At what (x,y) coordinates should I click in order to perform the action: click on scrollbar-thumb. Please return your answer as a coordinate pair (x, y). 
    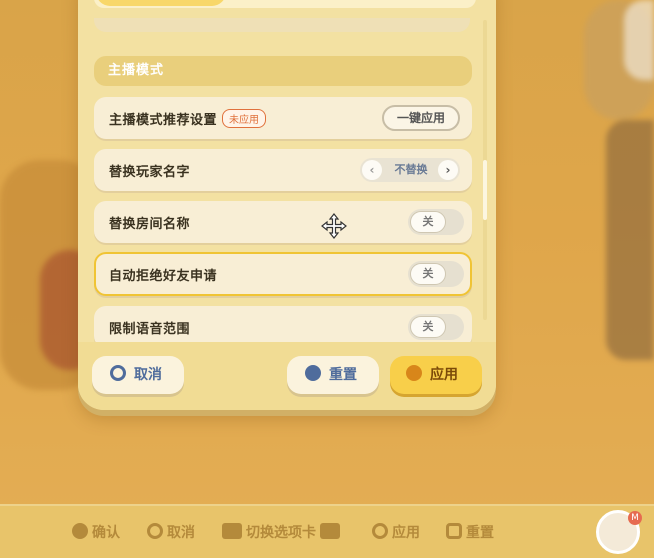
    Looking at the image, I should click on (485, 190).